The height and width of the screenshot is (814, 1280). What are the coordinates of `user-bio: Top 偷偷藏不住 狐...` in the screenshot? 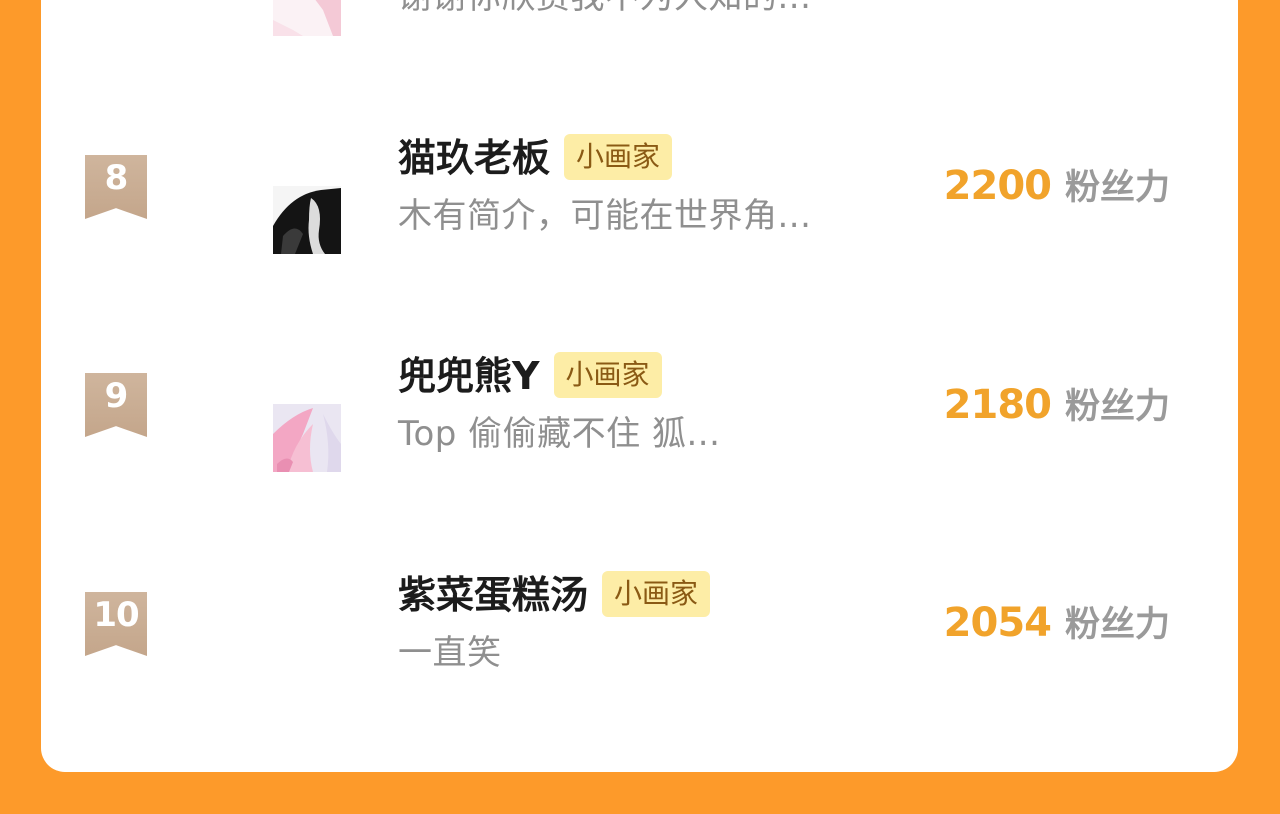 It's located at (559, 434).